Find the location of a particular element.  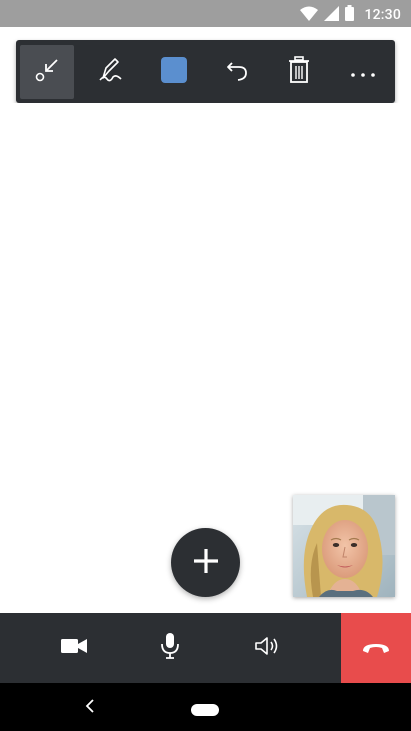

participant-avatar is located at coordinates (344, 546).